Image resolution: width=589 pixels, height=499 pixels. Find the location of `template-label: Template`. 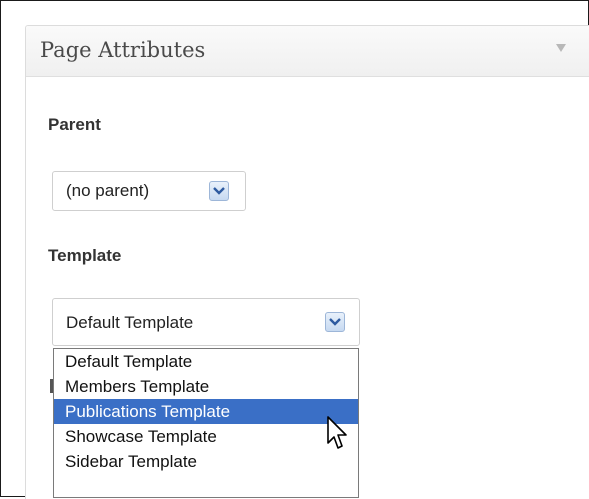

template-label: Template is located at coordinates (85, 255).